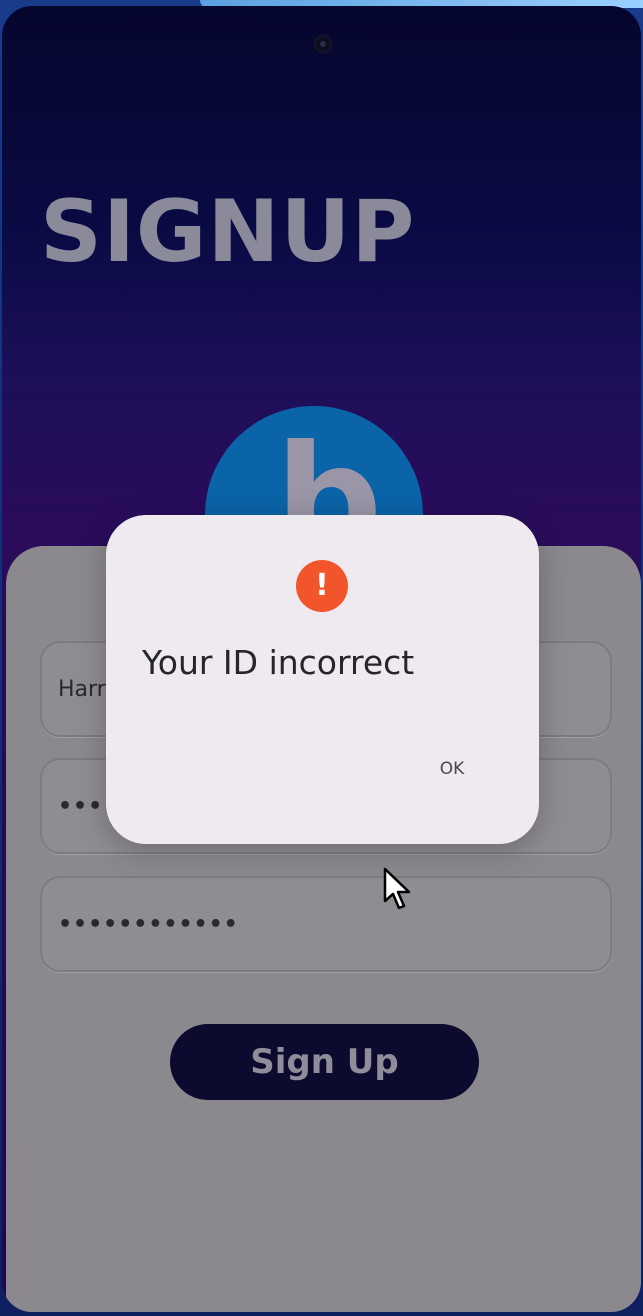  What do you see at coordinates (452, 769) in the screenshot?
I see `ok-button: OK` at bounding box center [452, 769].